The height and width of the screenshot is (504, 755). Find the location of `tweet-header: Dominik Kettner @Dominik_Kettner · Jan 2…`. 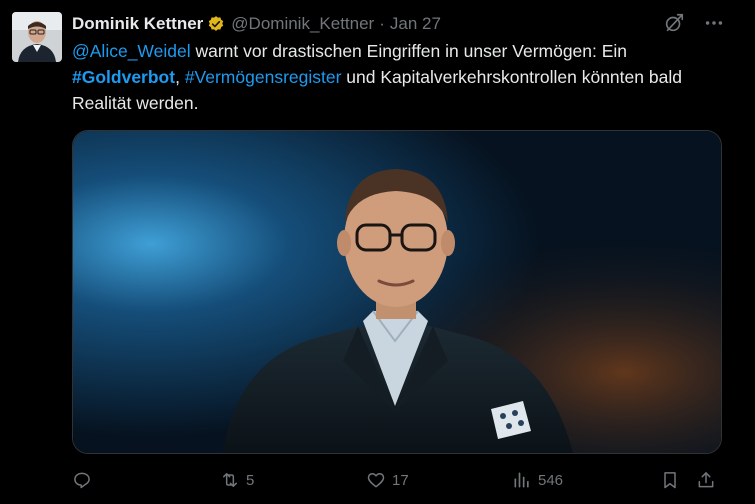

tweet-header: Dominik Kettner @Dominik_Kettner · Jan 2… is located at coordinates (256, 24).